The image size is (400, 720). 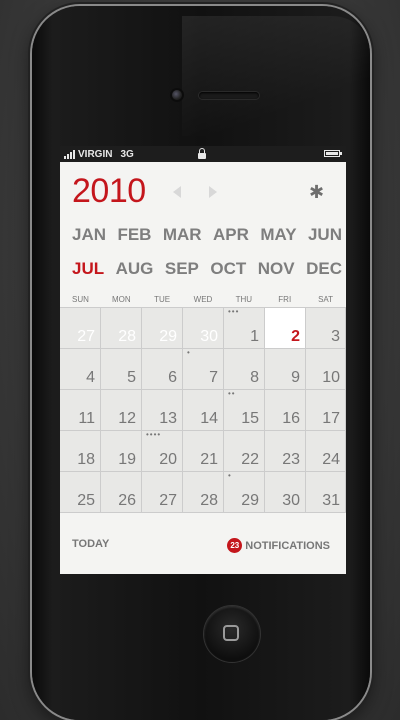 I want to click on weekday-tue: TUE, so click(x=162, y=299).